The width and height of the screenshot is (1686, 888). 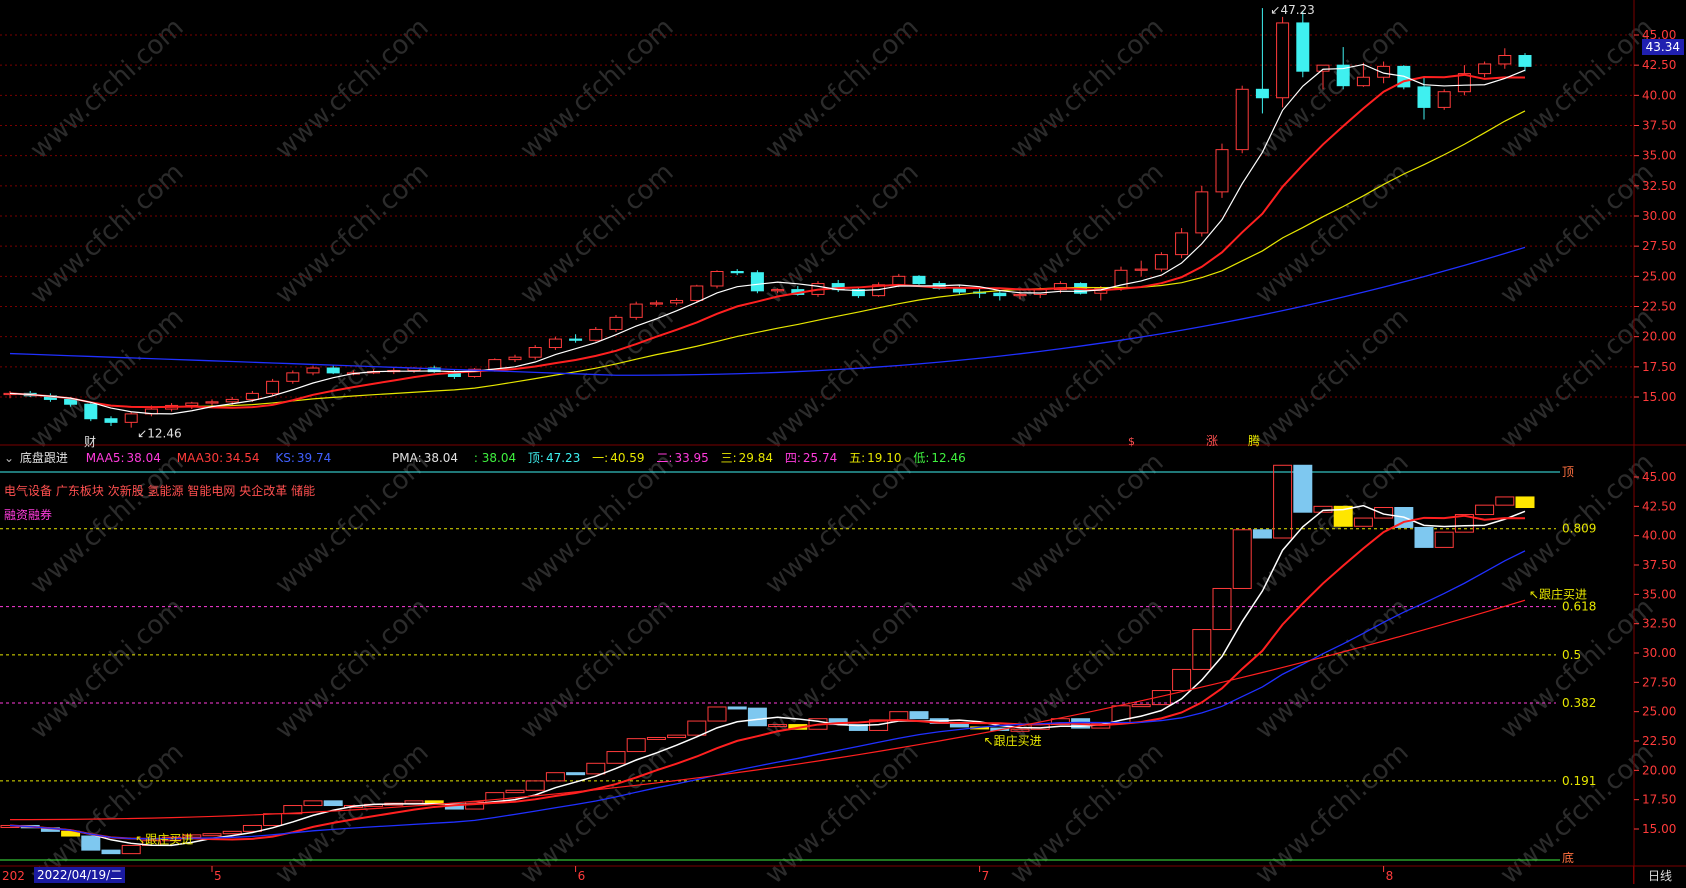 What do you see at coordinates (1659, 126) in the screenshot?
I see `top-price-label: 37.50` at bounding box center [1659, 126].